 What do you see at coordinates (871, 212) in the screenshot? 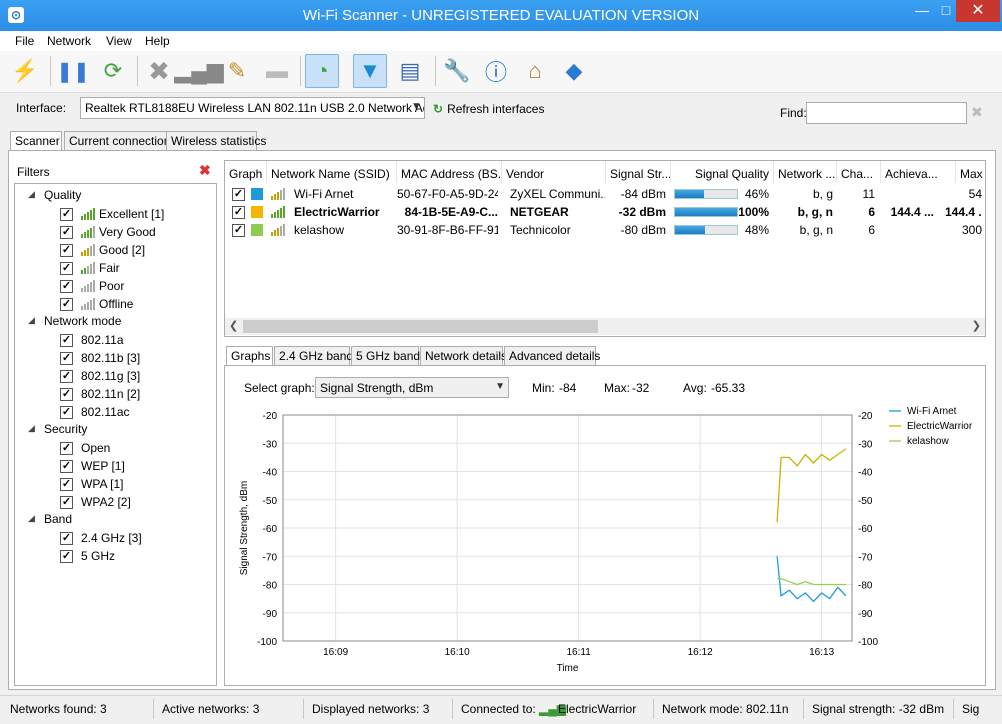
I see `channel-cell: 6` at bounding box center [871, 212].